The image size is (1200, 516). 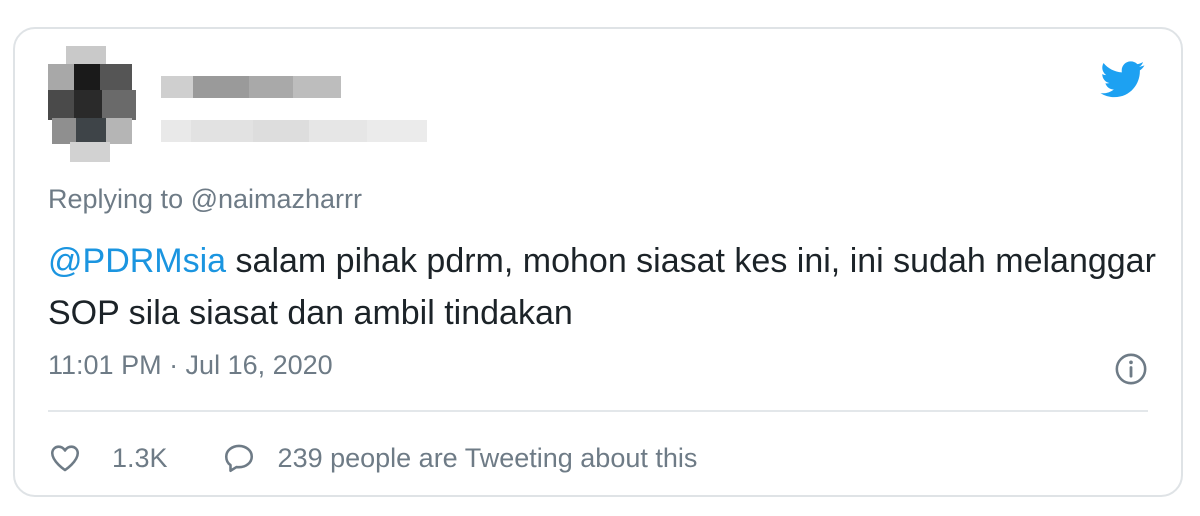 What do you see at coordinates (1131, 369) in the screenshot?
I see `info-icon` at bounding box center [1131, 369].